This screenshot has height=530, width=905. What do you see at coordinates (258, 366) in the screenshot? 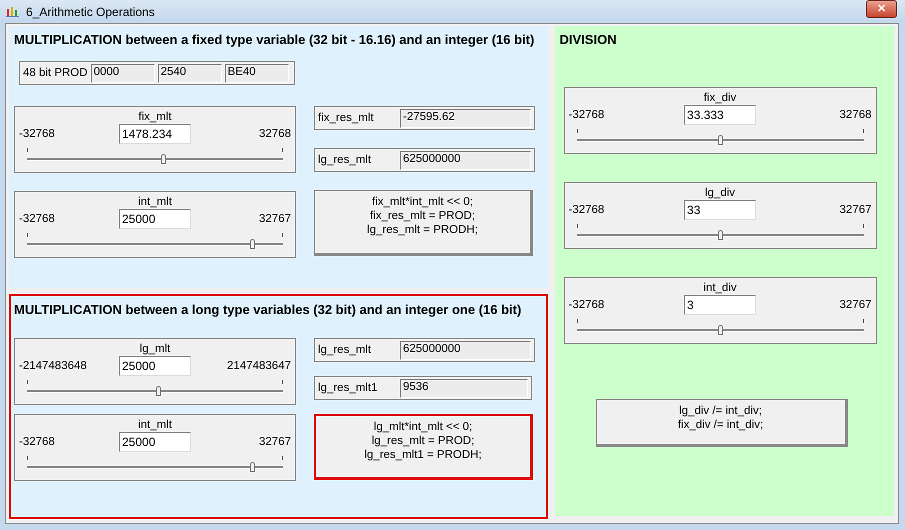
I see `range-max: 2147483647` at bounding box center [258, 366].